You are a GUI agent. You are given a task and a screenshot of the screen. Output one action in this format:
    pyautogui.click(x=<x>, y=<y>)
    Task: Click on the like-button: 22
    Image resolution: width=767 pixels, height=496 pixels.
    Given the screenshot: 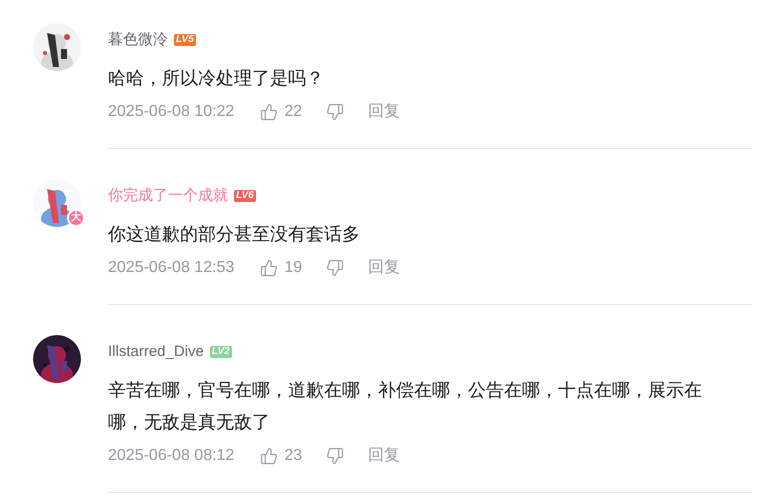 What is the action you would take?
    pyautogui.click(x=281, y=112)
    